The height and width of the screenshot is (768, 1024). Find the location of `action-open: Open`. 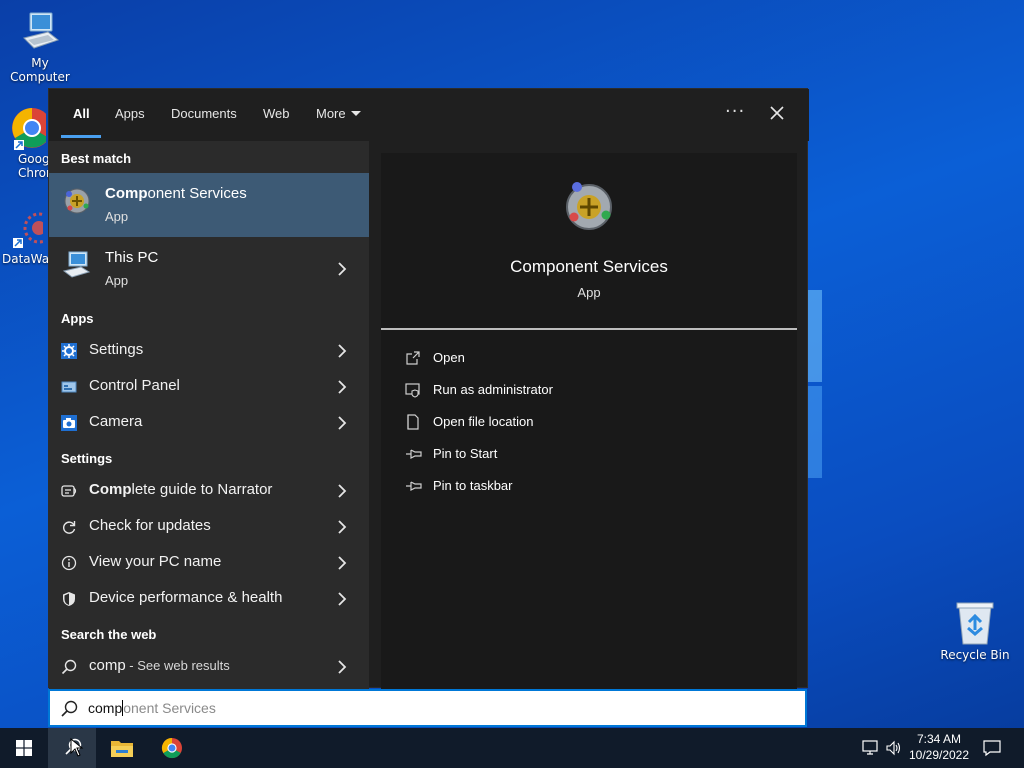

action-open: Open is located at coordinates (591, 359).